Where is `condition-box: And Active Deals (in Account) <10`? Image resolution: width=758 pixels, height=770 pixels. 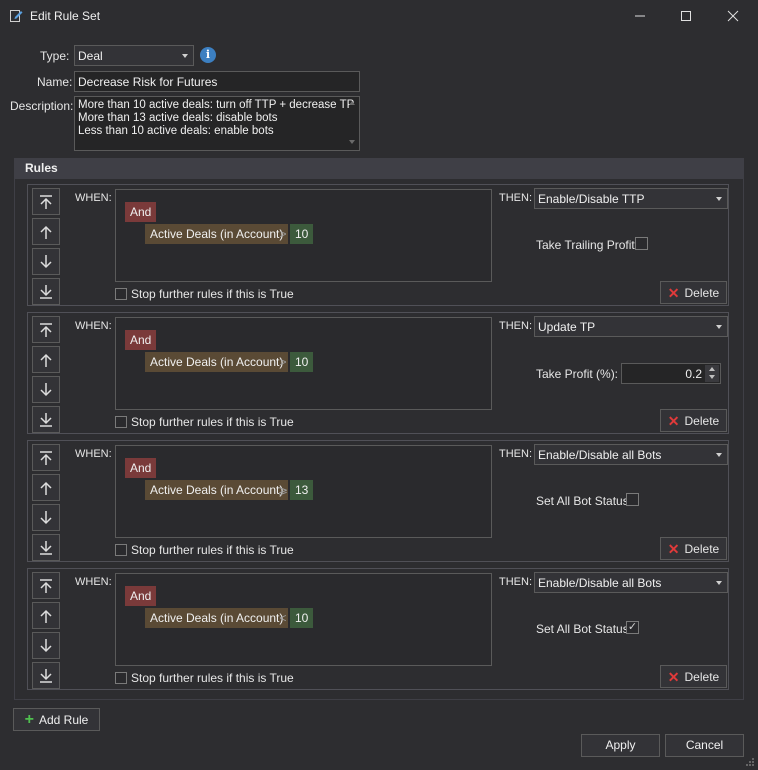
condition-box: And Active Deals (in Account) <10 is located at coordinates (303, 619).